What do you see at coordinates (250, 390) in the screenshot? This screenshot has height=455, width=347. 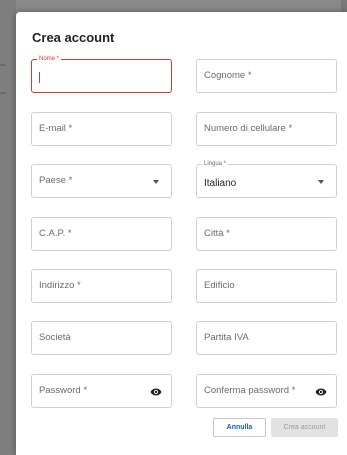 I see `conferma-password-placeholder: Conferma password *` at bounding box center [250, 390].